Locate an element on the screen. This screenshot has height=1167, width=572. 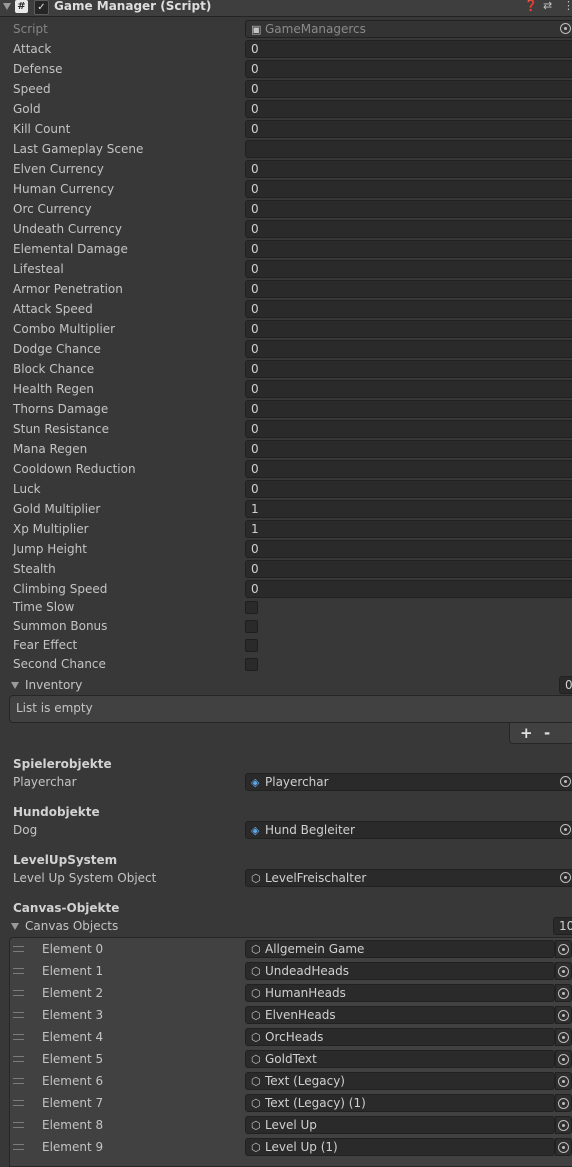
canvas-objects-size-field: 10 is located at coordinates (562, 926).